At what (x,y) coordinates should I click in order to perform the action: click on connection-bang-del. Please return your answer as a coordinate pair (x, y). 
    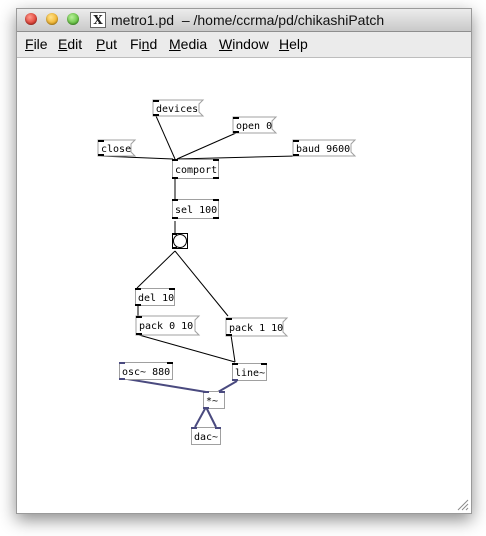
    Looking at the image, I should click on (156, 269).